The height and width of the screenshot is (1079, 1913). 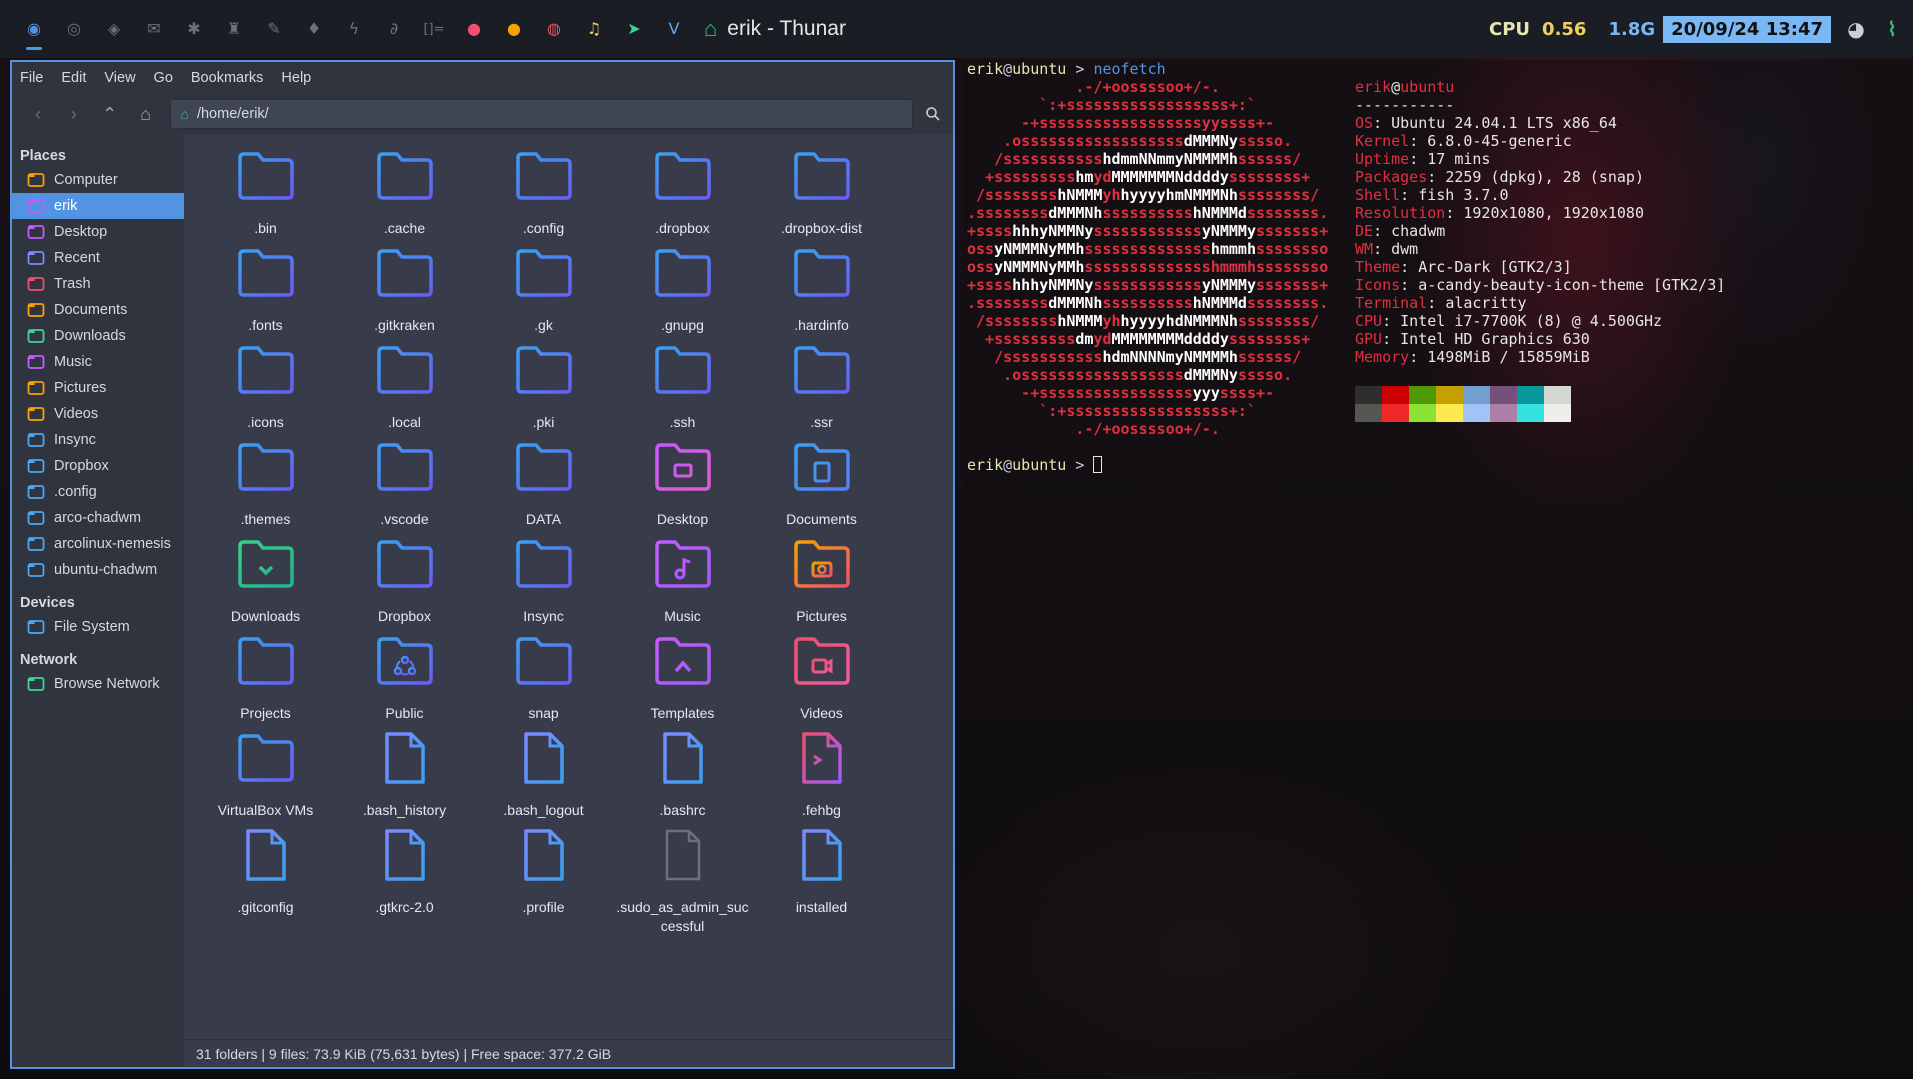 I want to click on forward-button: ›, so click(x=74, y=114).